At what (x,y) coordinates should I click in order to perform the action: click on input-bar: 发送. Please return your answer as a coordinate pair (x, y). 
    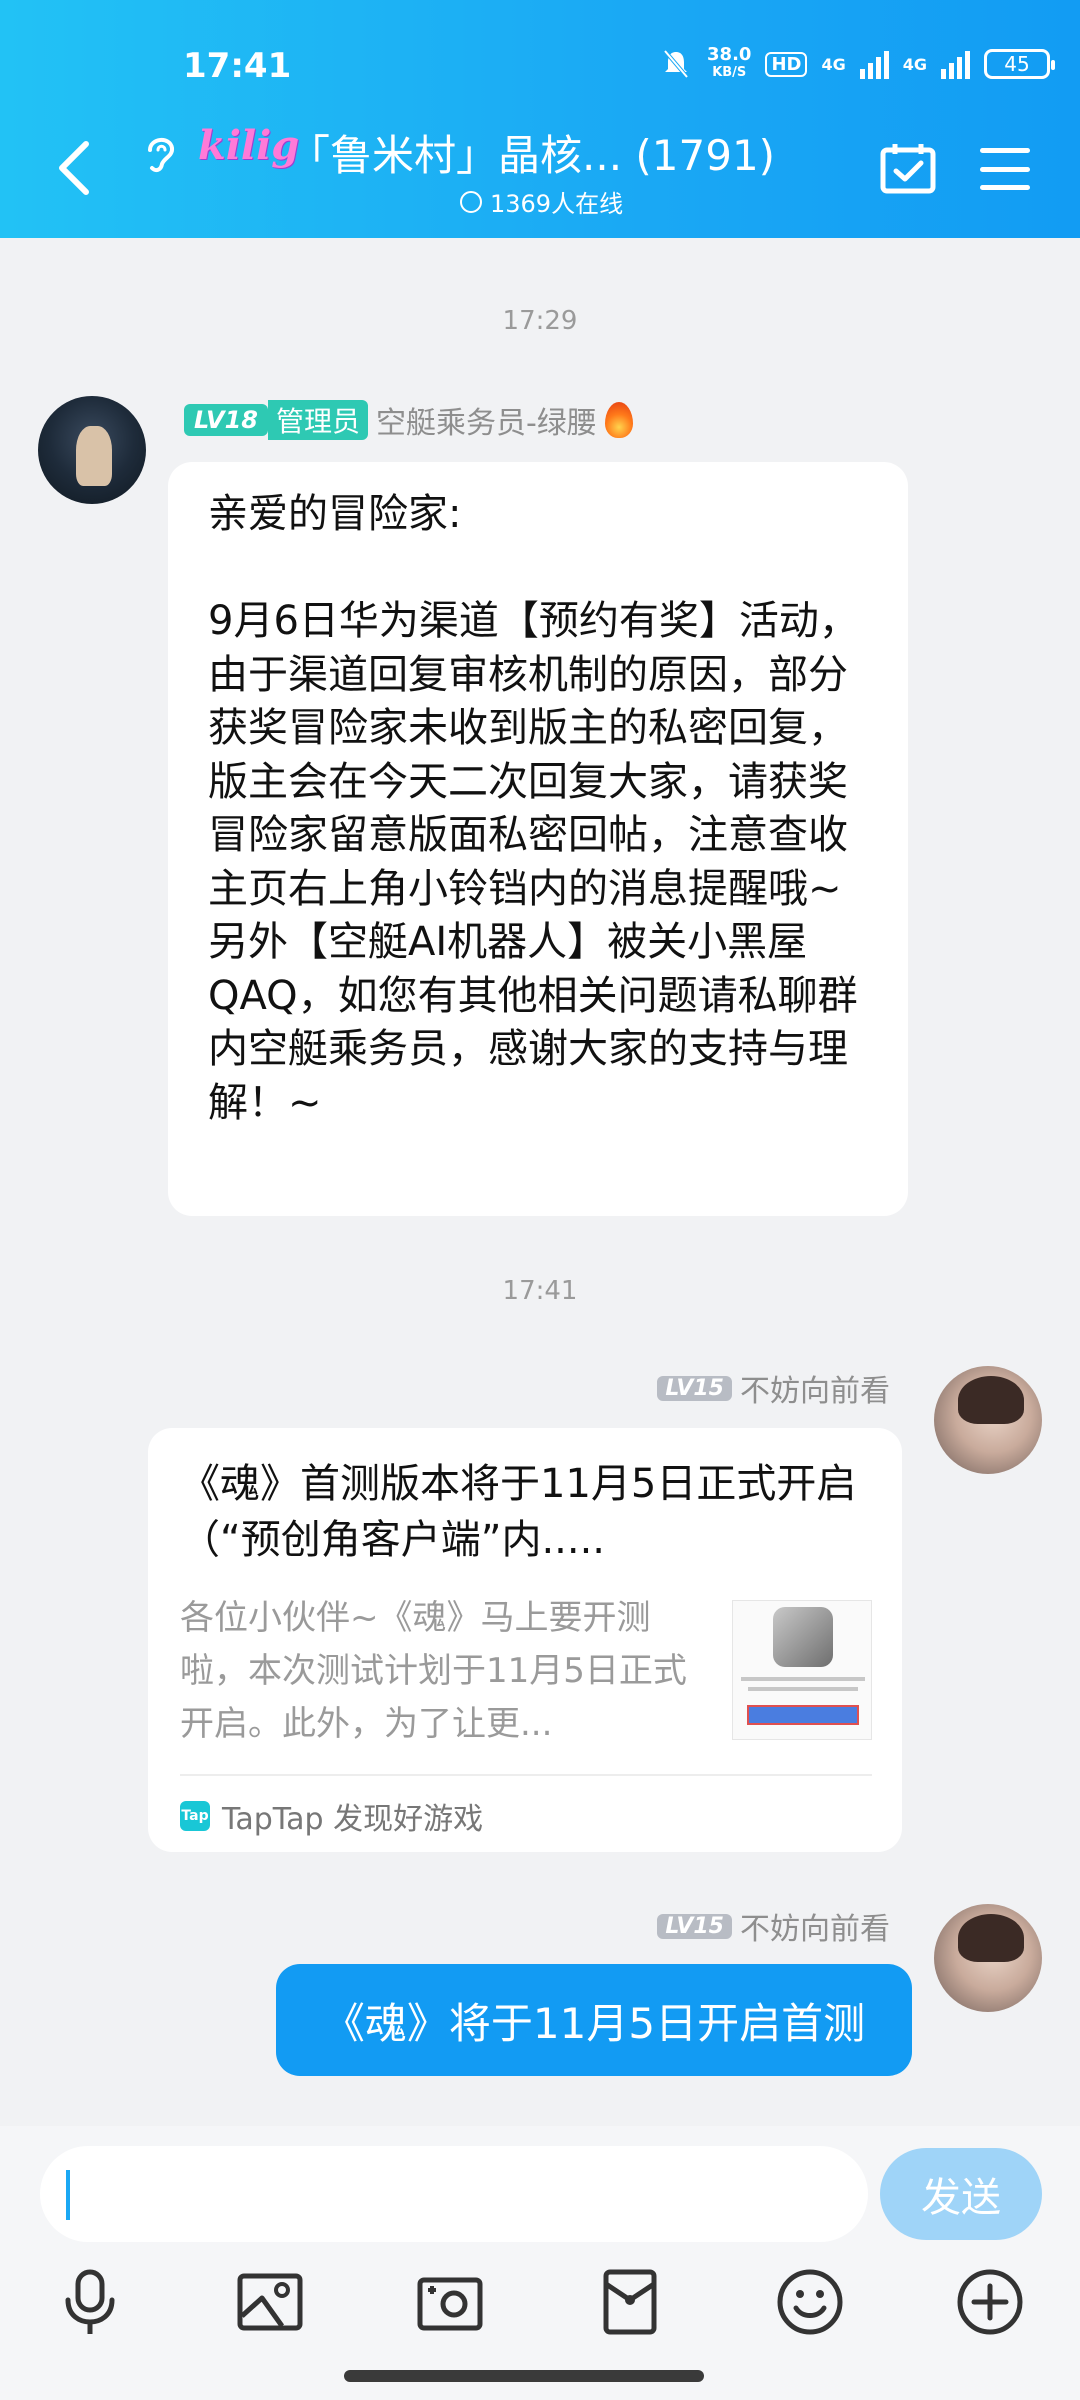
    Looking at the image, I should click on (540, 2263).